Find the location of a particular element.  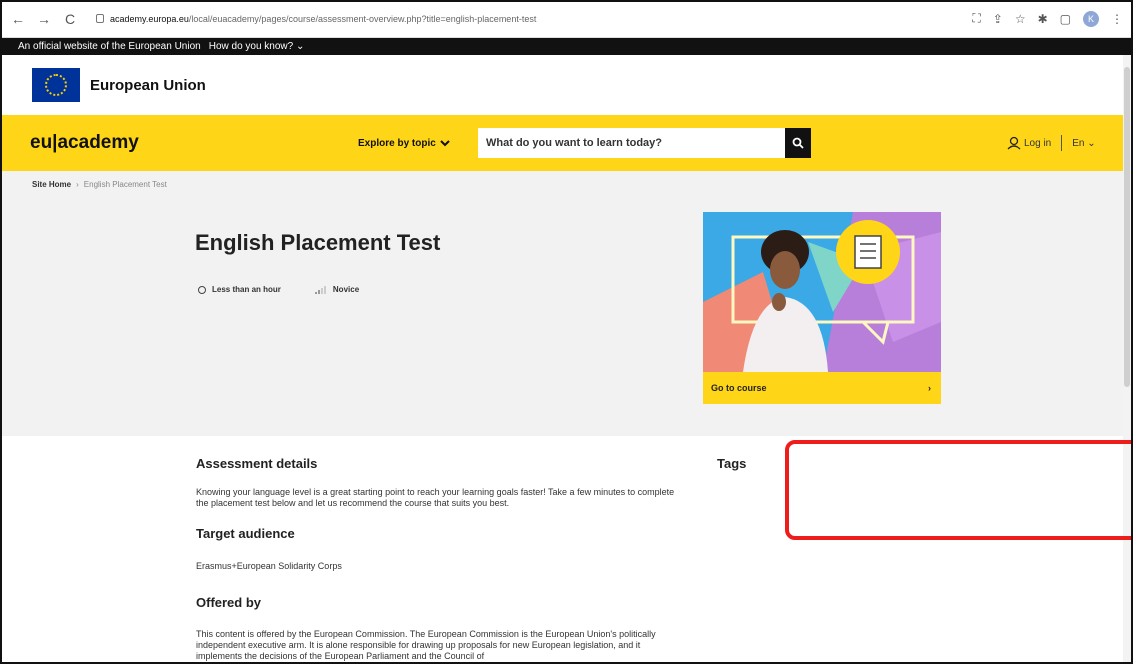

go-to-course-button: Go to course › is located at coordinates (822, 388).